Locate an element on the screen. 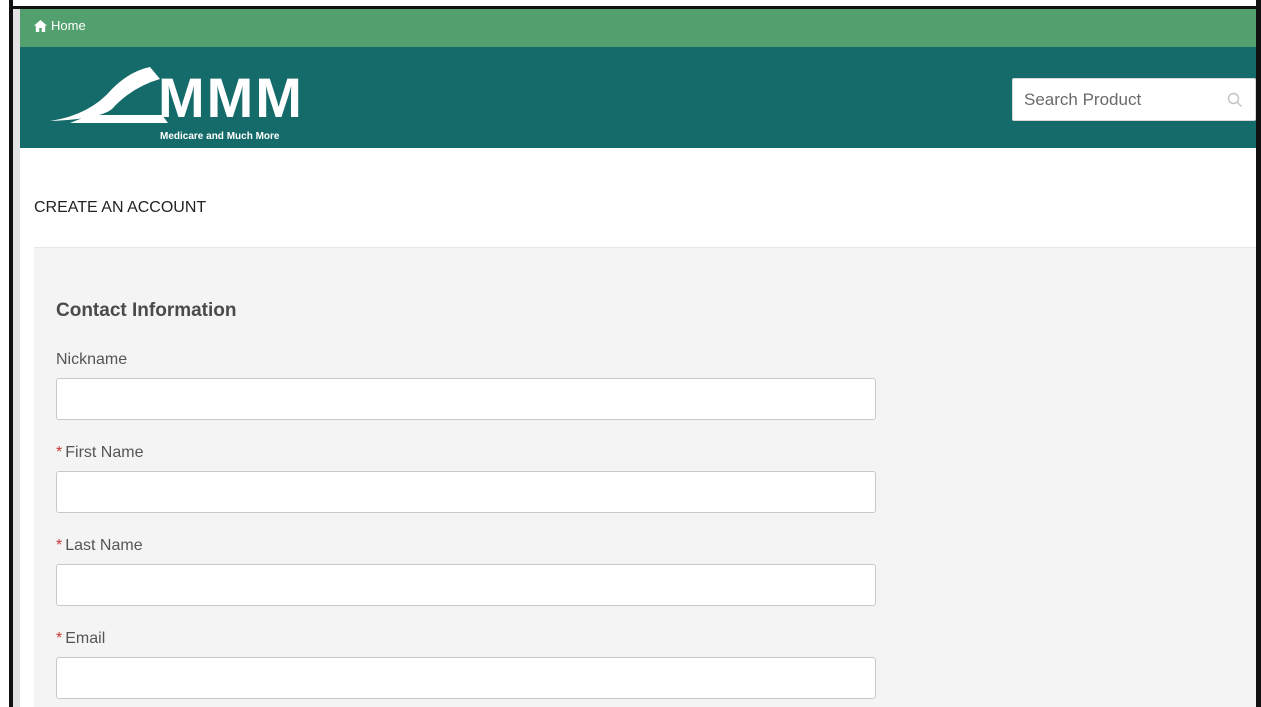 Image resolution: width=1261 pixels, height=707 pixels. nickname-field is located at coordinates (466, 399).